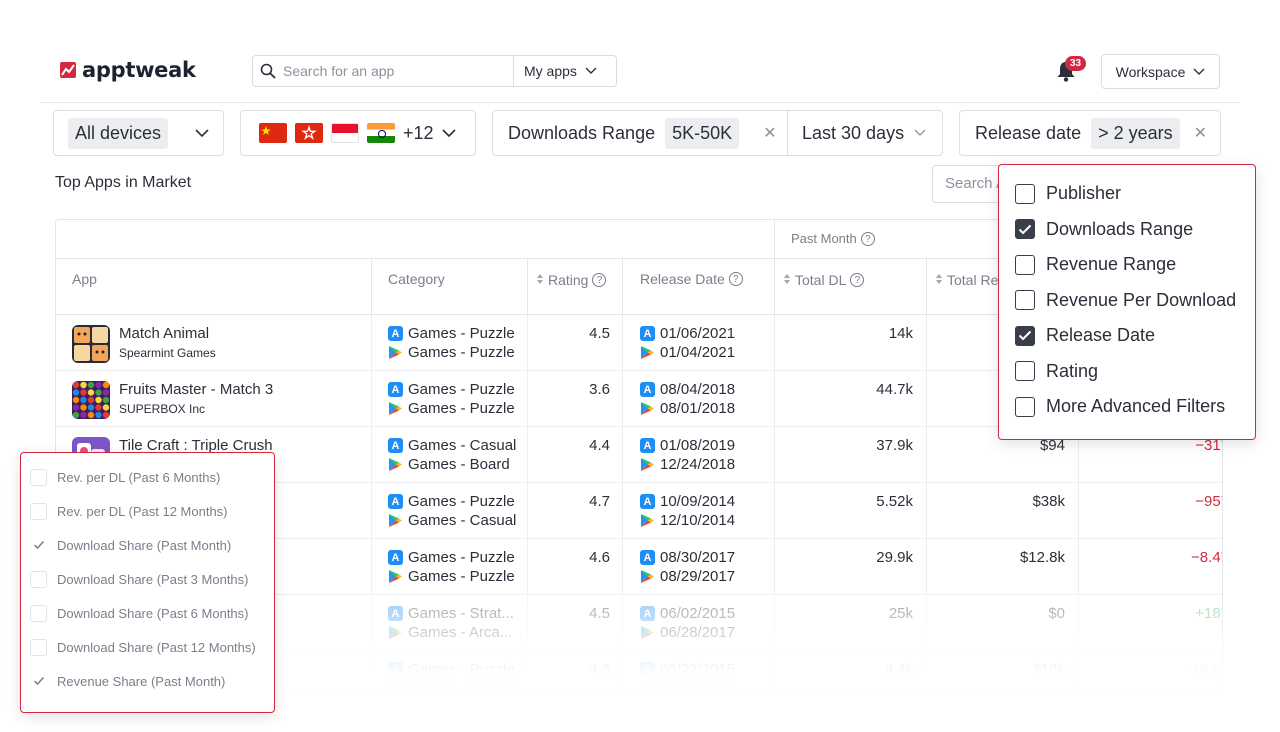 The width and height of the screenshot is (1280, 732). What do you see at coordinates (574, 669) in the screenshot?
I see `rating-cell: 4.3` at bounding box center [574, 669].